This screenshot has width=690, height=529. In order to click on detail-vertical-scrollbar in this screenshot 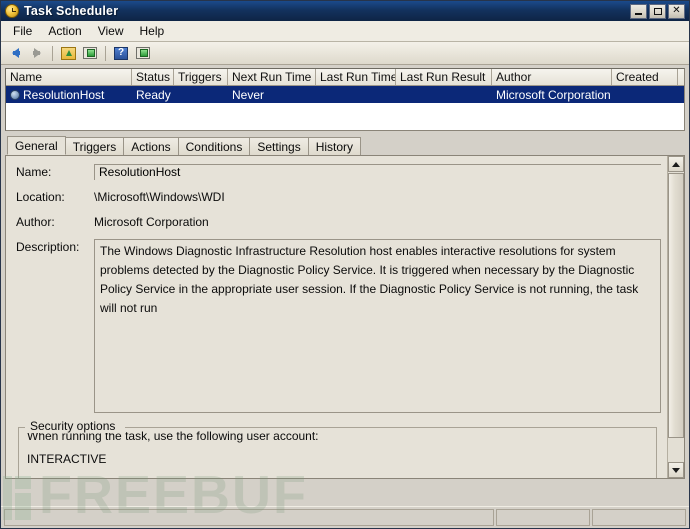, I will do `click(675, 317)`.